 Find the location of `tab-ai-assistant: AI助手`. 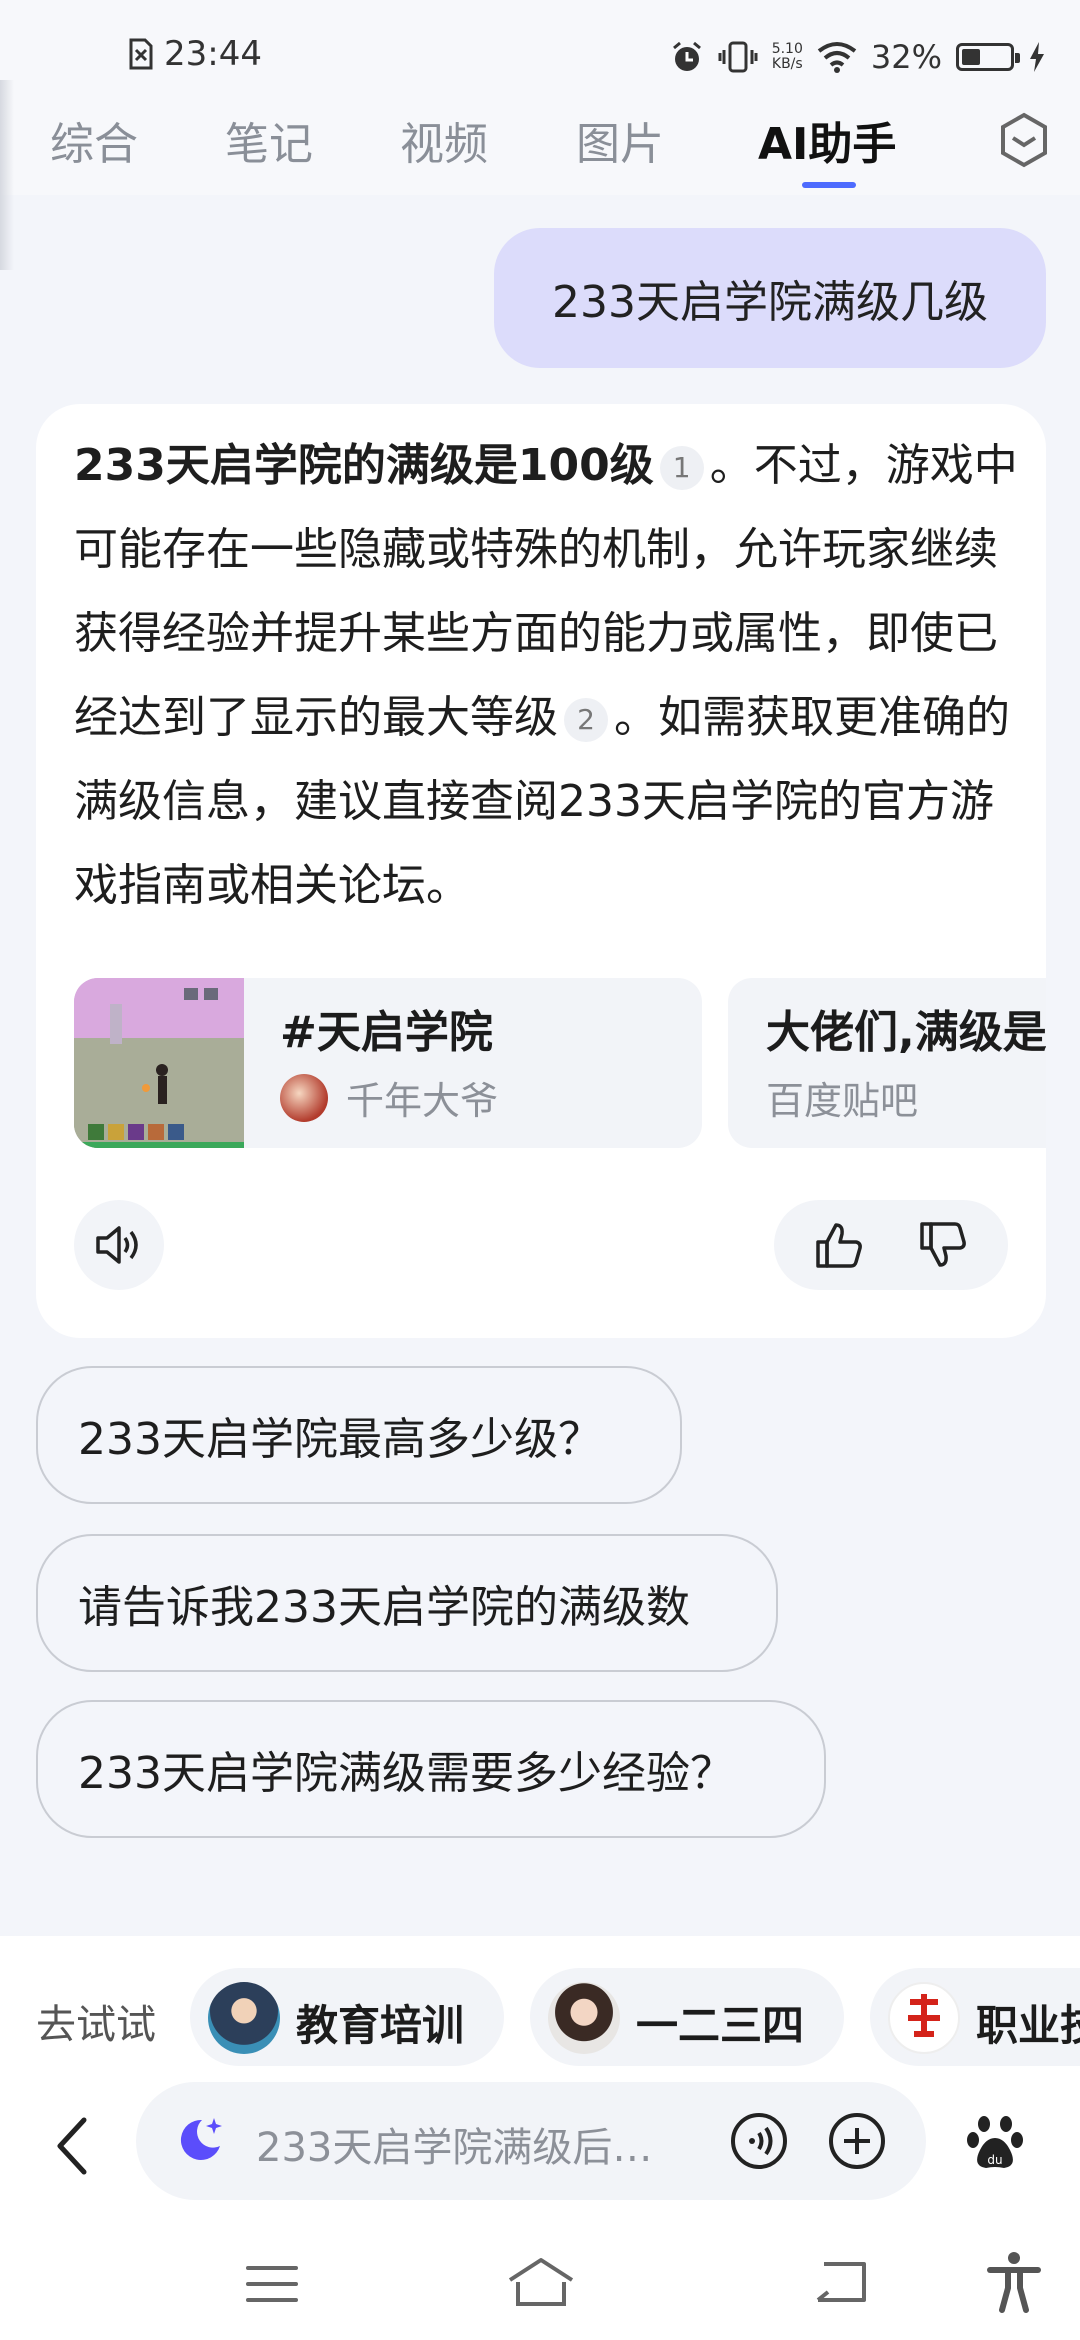

tab-ai-assistant: AI助手 is located at coordinates (827, 140).